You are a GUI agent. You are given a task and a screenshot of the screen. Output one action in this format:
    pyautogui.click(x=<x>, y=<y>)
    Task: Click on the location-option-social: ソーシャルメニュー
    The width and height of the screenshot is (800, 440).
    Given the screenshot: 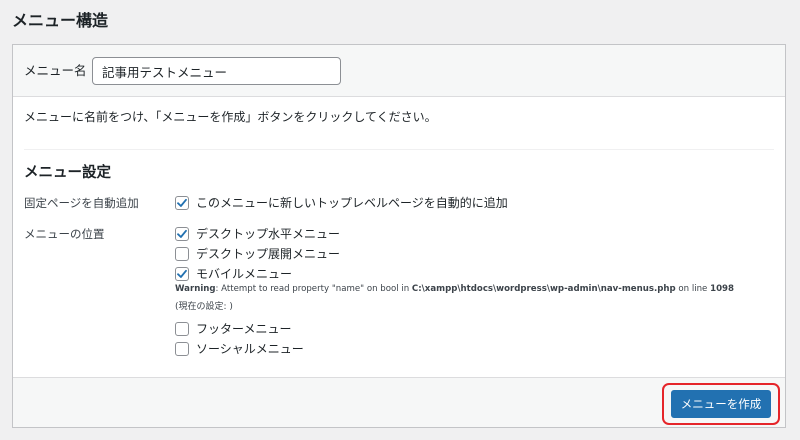 What is the action you would take?
    pyautogui.click(x=239, y=349)
    